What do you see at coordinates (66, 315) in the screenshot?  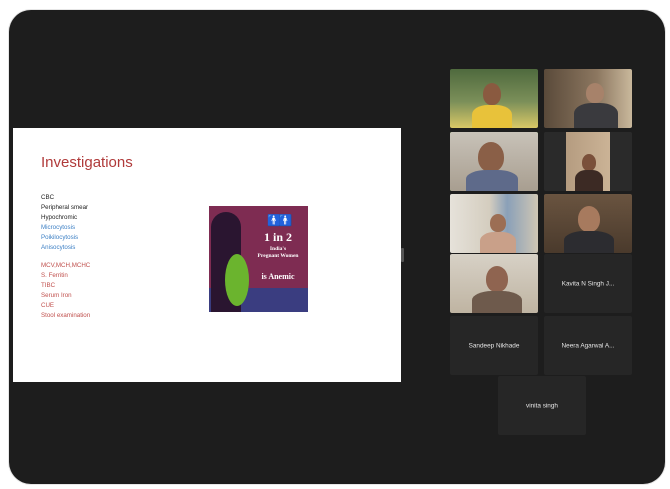 I see `bullet-item: Stool examination` at bounding box center [66, 315].